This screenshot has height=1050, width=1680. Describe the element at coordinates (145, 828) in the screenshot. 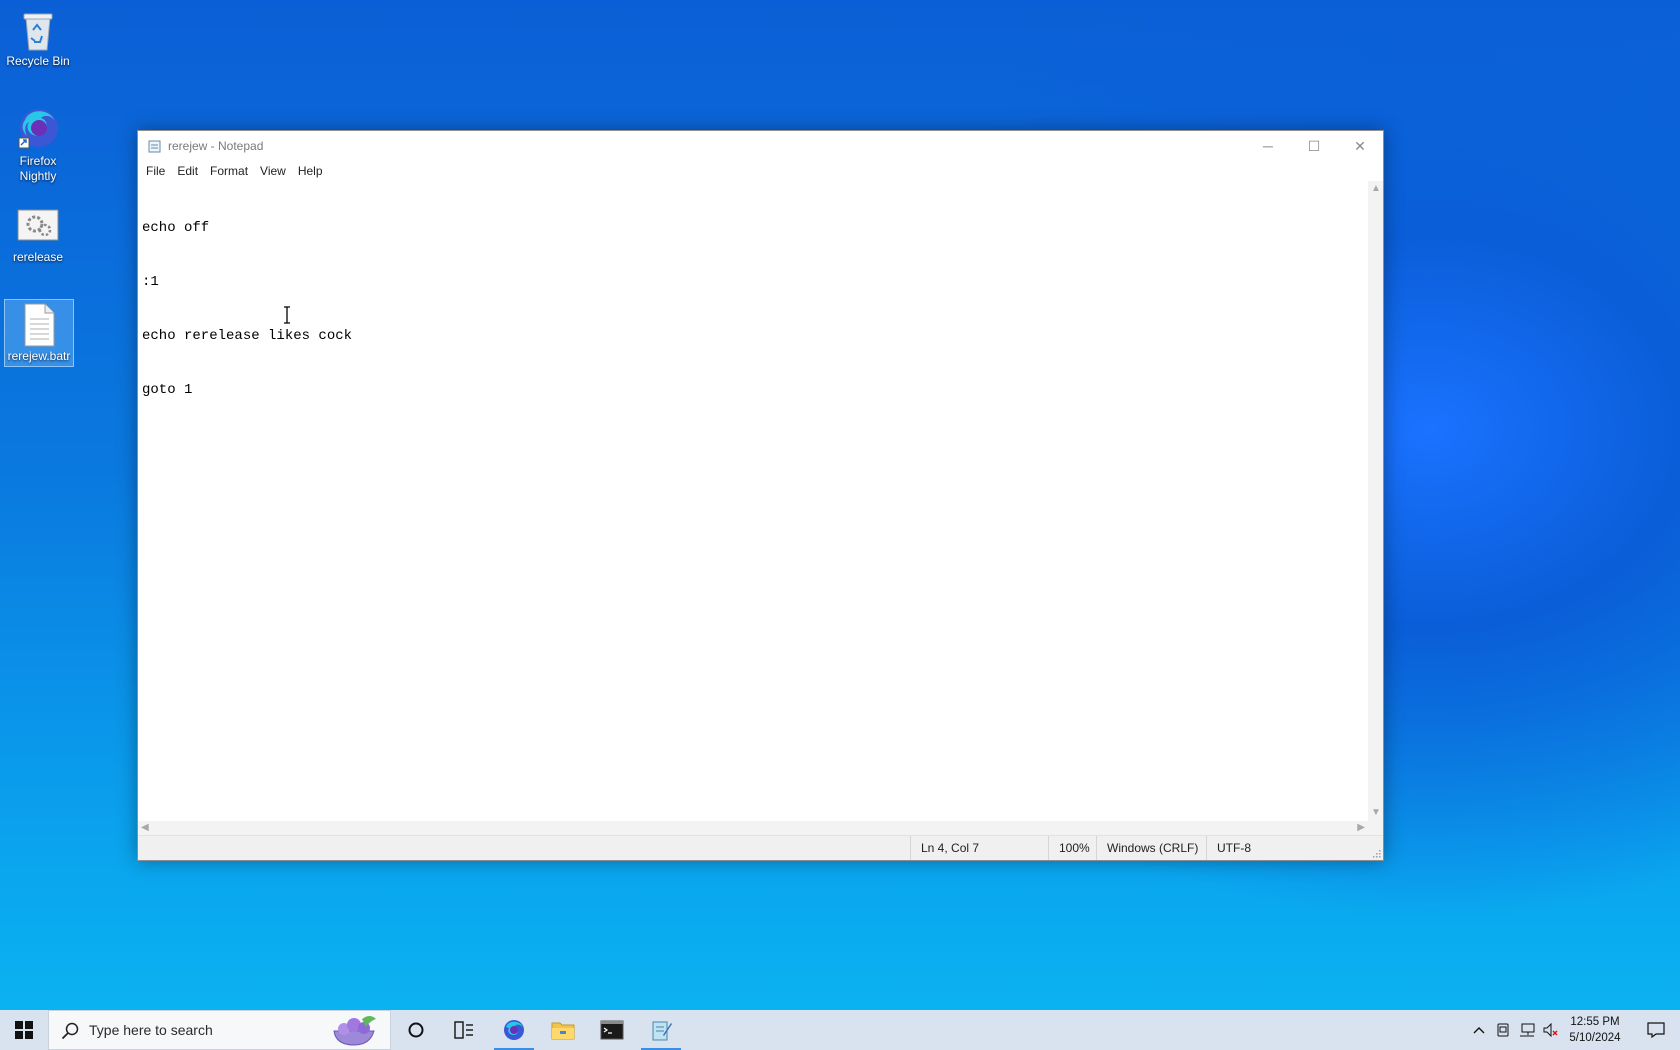

I see `scroll-left-icon: ◀` at that location.